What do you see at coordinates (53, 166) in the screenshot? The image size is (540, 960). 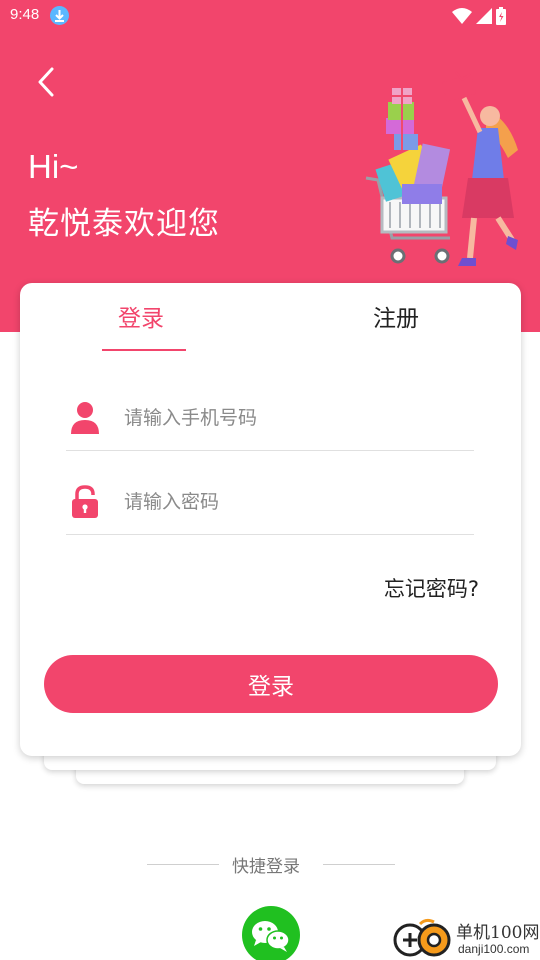 I see `greeting-text: Hi~` at bounding box center [53, 166].